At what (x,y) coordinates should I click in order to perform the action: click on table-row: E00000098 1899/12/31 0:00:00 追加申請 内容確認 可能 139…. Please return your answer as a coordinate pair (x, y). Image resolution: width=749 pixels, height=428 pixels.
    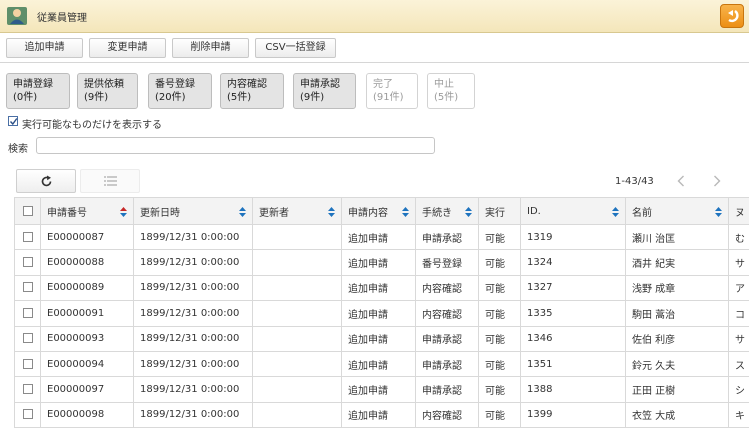
    Looking at the image, I should click on (381, 414).